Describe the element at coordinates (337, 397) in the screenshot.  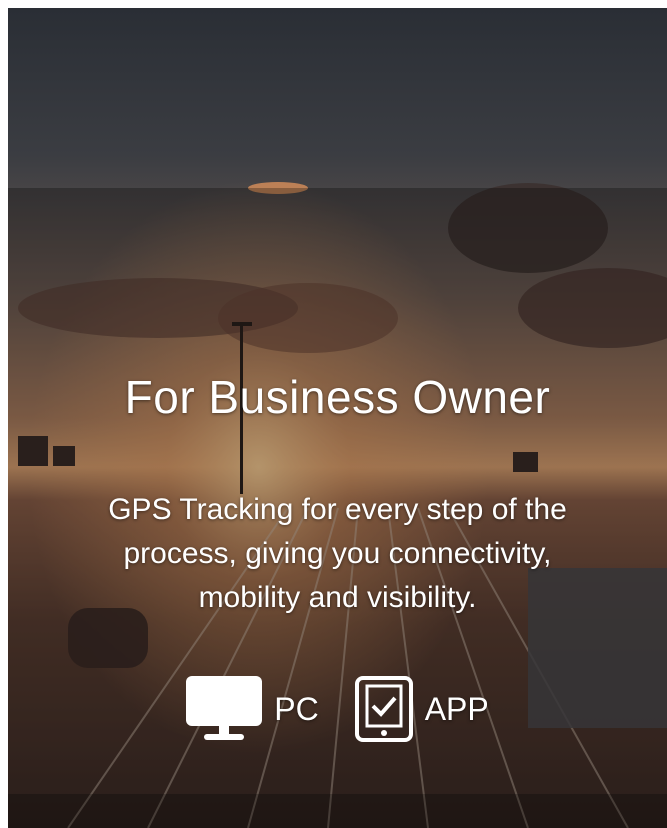
I see `section-title: For Business Owner` at that location.